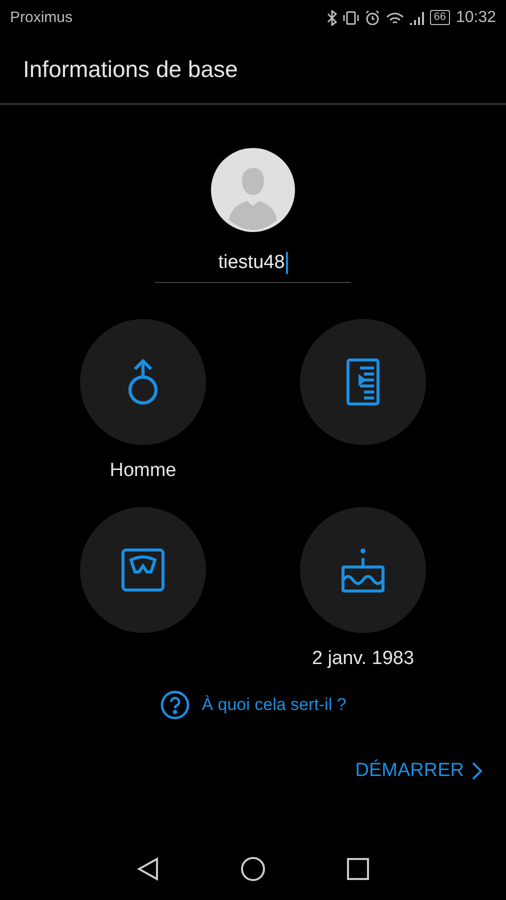 This screenshot has width=506, height=900. What do you see at coordinates (143, 382) in the screenshot?
I see `male-symbol-icon` at bounding box center [143, 382].